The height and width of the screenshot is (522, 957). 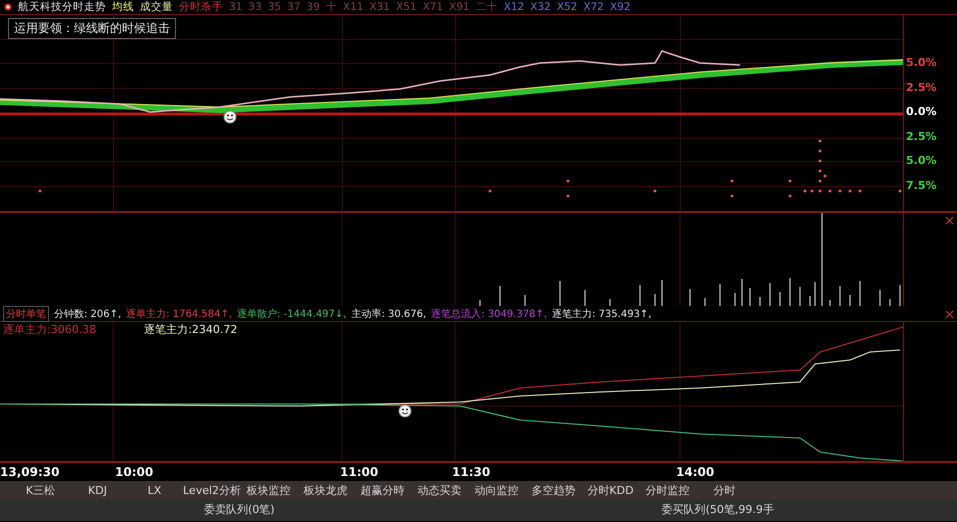 What do you see at coordinates (489, 314) in the screenshot?
I see `indicator-value: 逐笔总流入: 3049.378↑,` at bounding box center [489, 314].